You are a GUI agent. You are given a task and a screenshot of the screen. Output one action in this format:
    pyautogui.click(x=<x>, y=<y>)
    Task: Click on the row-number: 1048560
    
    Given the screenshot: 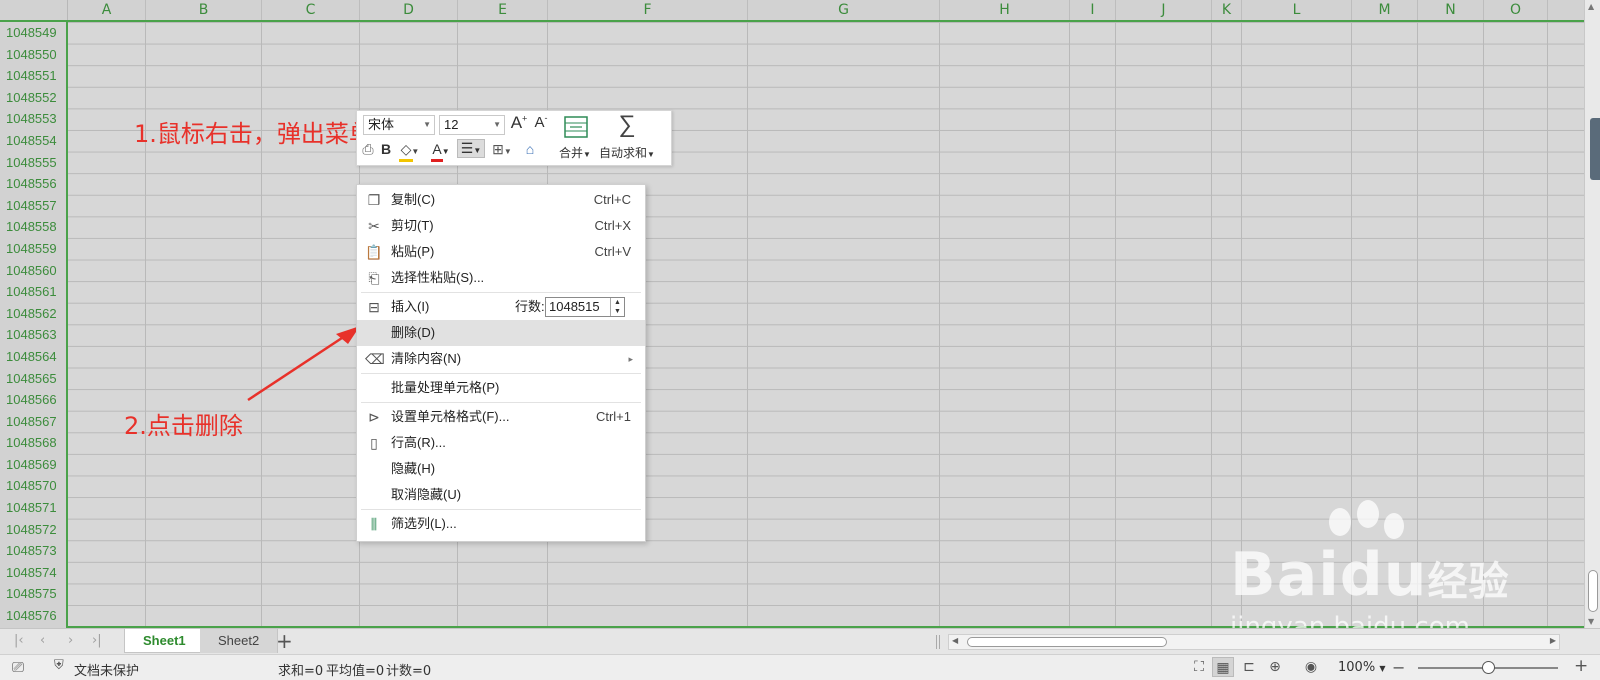 What is the action you would take?
    pyautogui.click(x=33, y=271)
    